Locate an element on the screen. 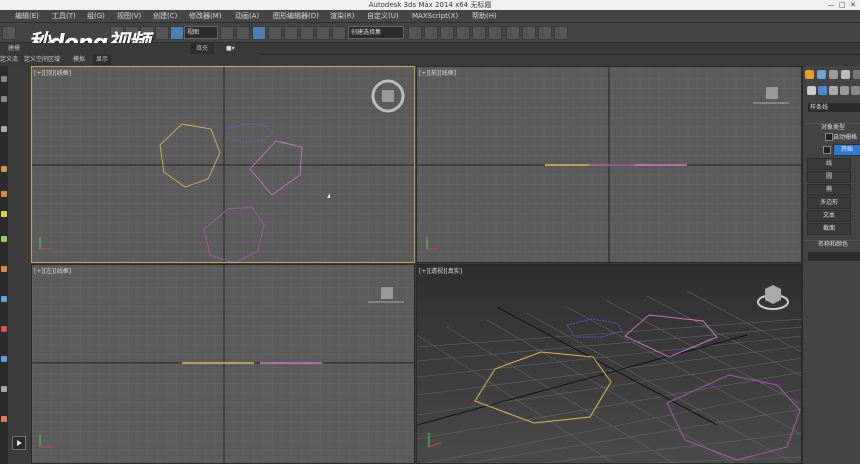 The image size is (860, 464). reference-coord-select: 视图 is located at coordinates (201, 32).